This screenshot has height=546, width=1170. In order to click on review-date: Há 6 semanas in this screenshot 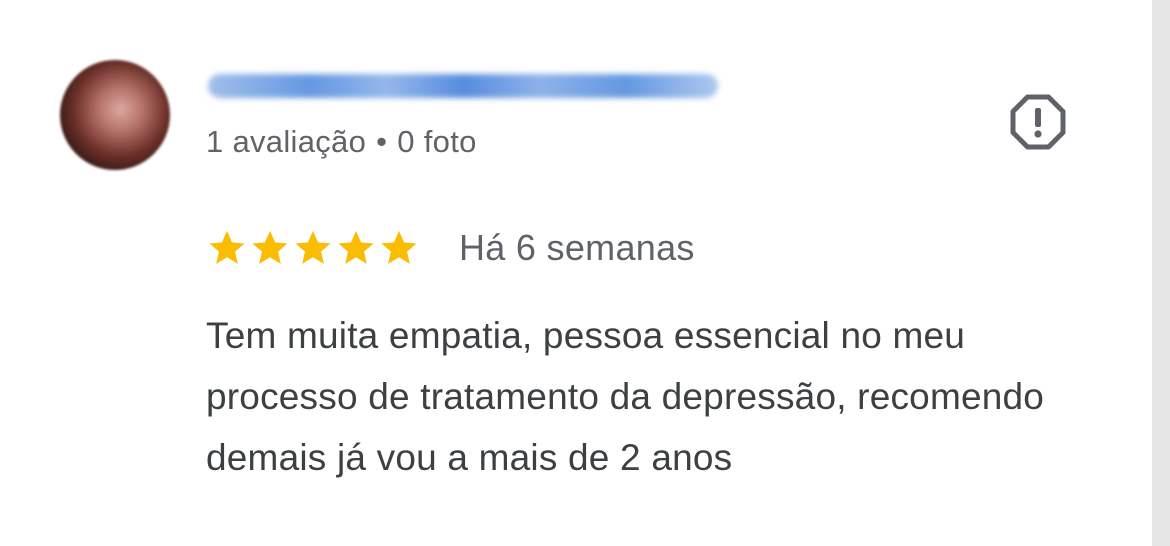, I will do `click(577, 247)`.